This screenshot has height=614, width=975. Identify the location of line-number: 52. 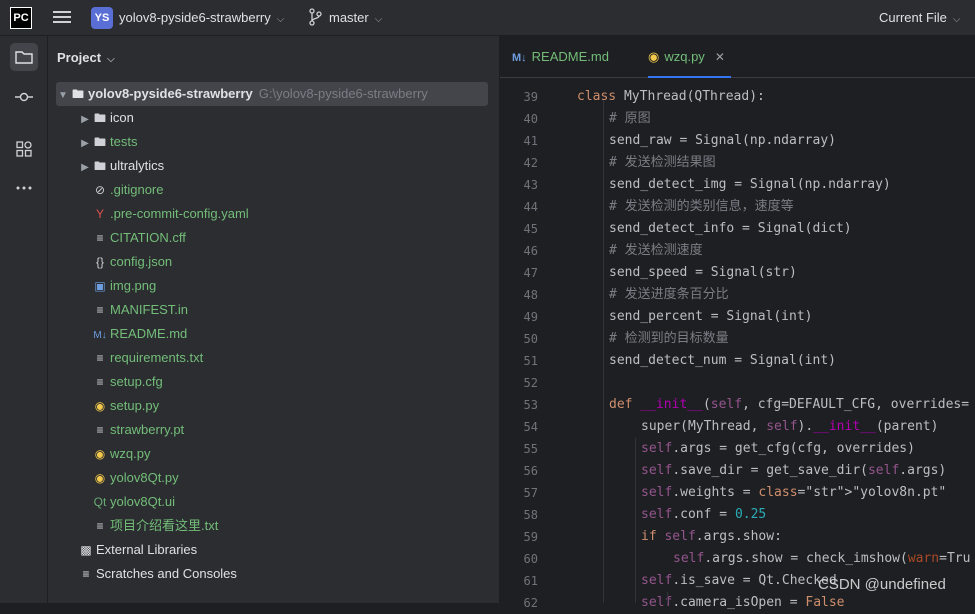
(530, 383).